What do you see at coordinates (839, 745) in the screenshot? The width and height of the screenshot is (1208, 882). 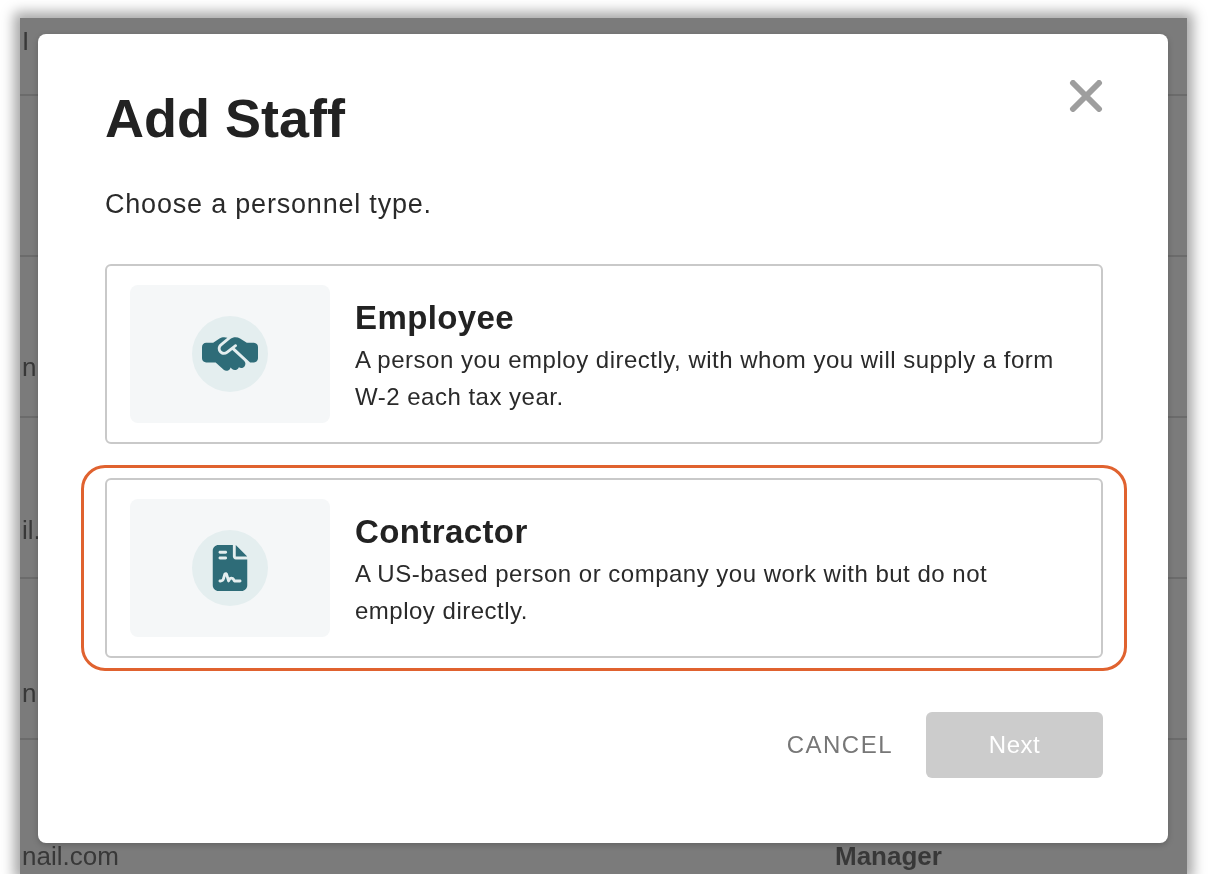 I see `cancel-button: CANCEL` at bounding box center [839, 745].